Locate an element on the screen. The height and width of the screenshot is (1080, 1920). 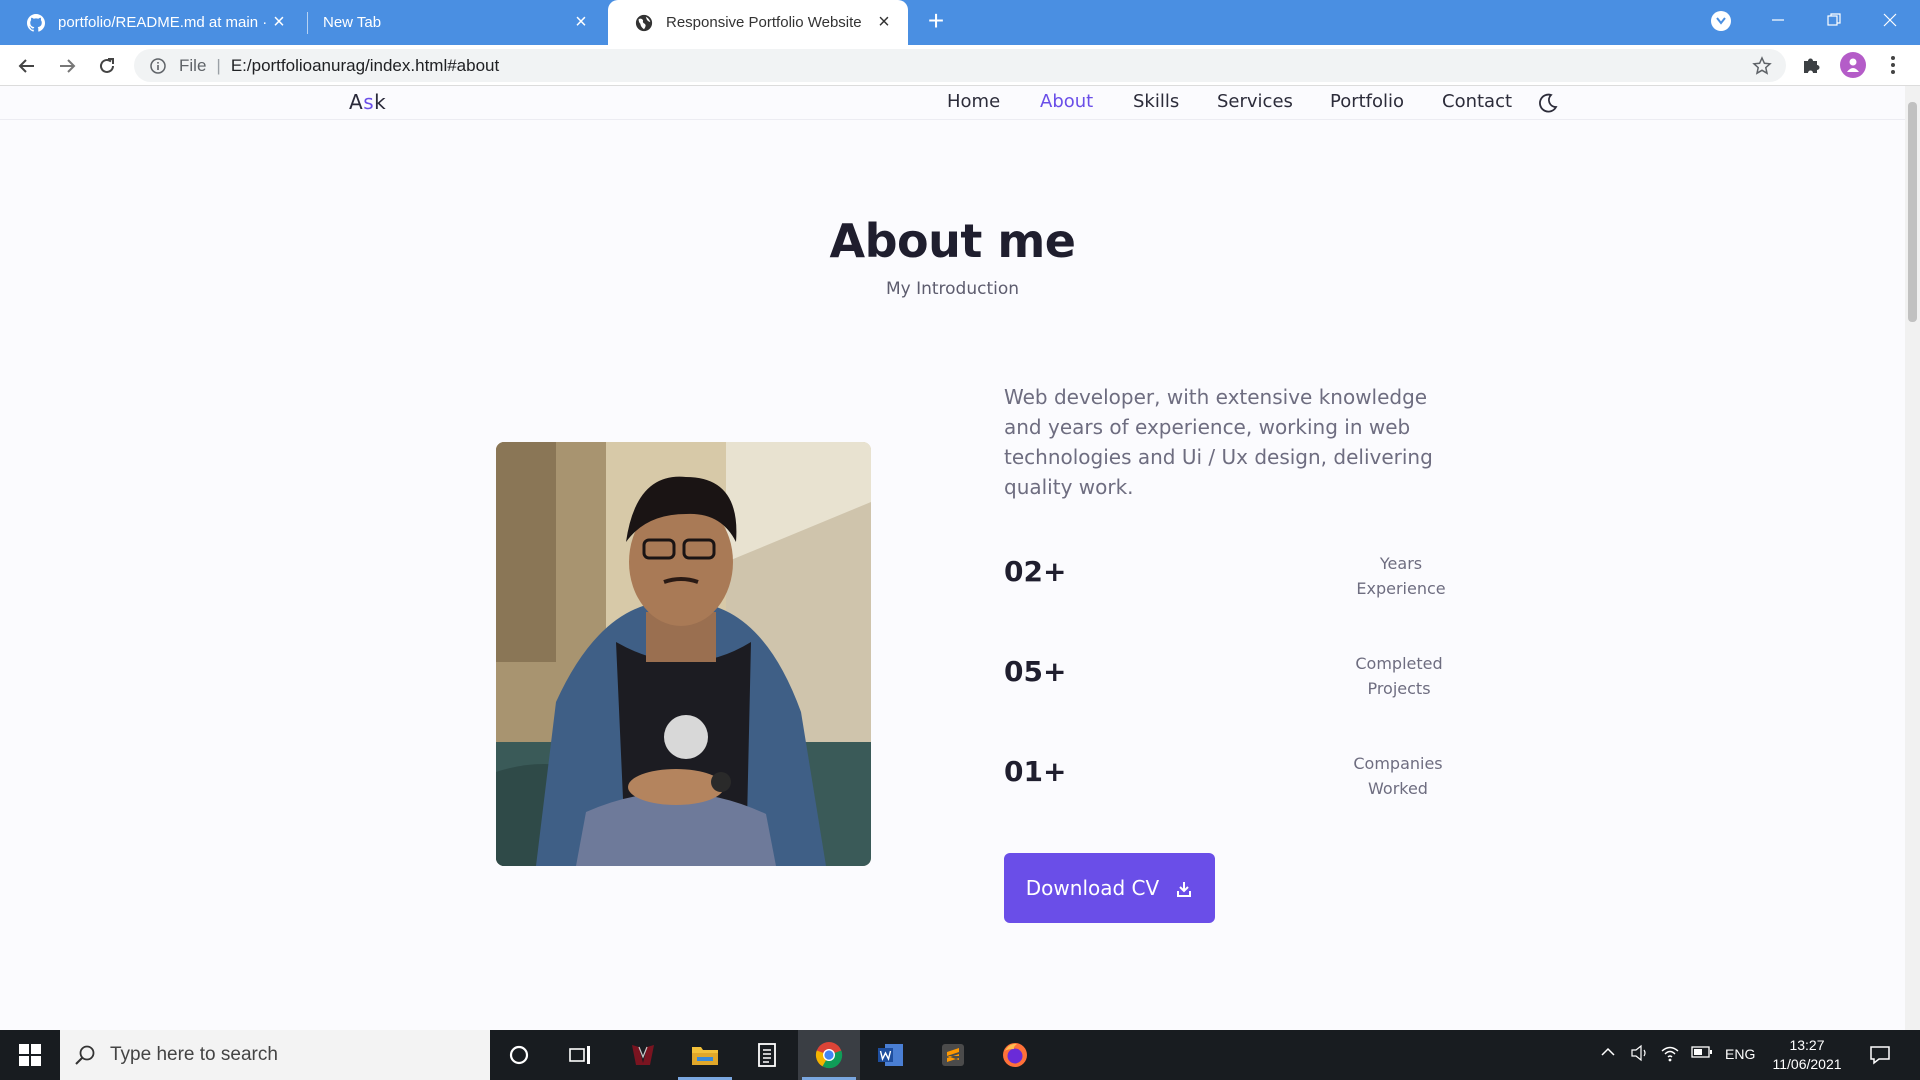
page-scrollbar is located at coordinates (1912, 558).